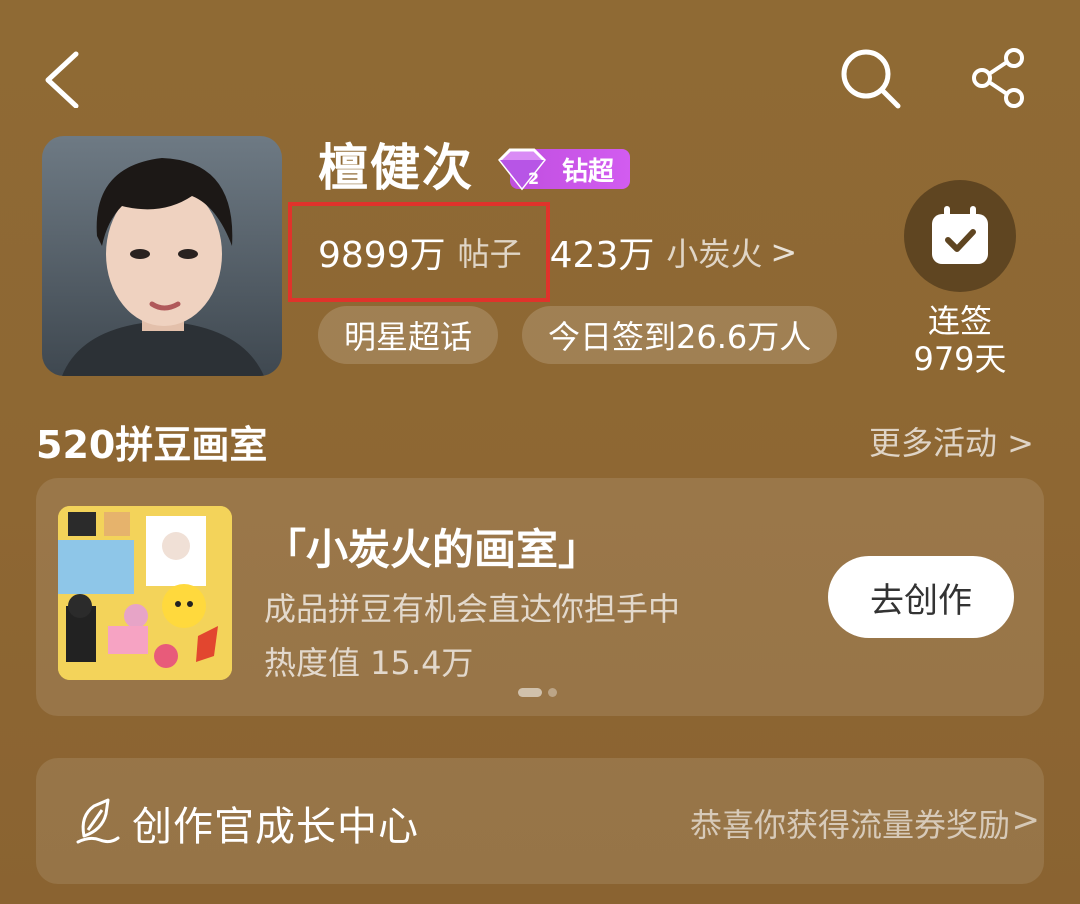 The width and height of the screenshot is (1080, 904). I want to click on diamond-icon: 2, so click(522, 169).